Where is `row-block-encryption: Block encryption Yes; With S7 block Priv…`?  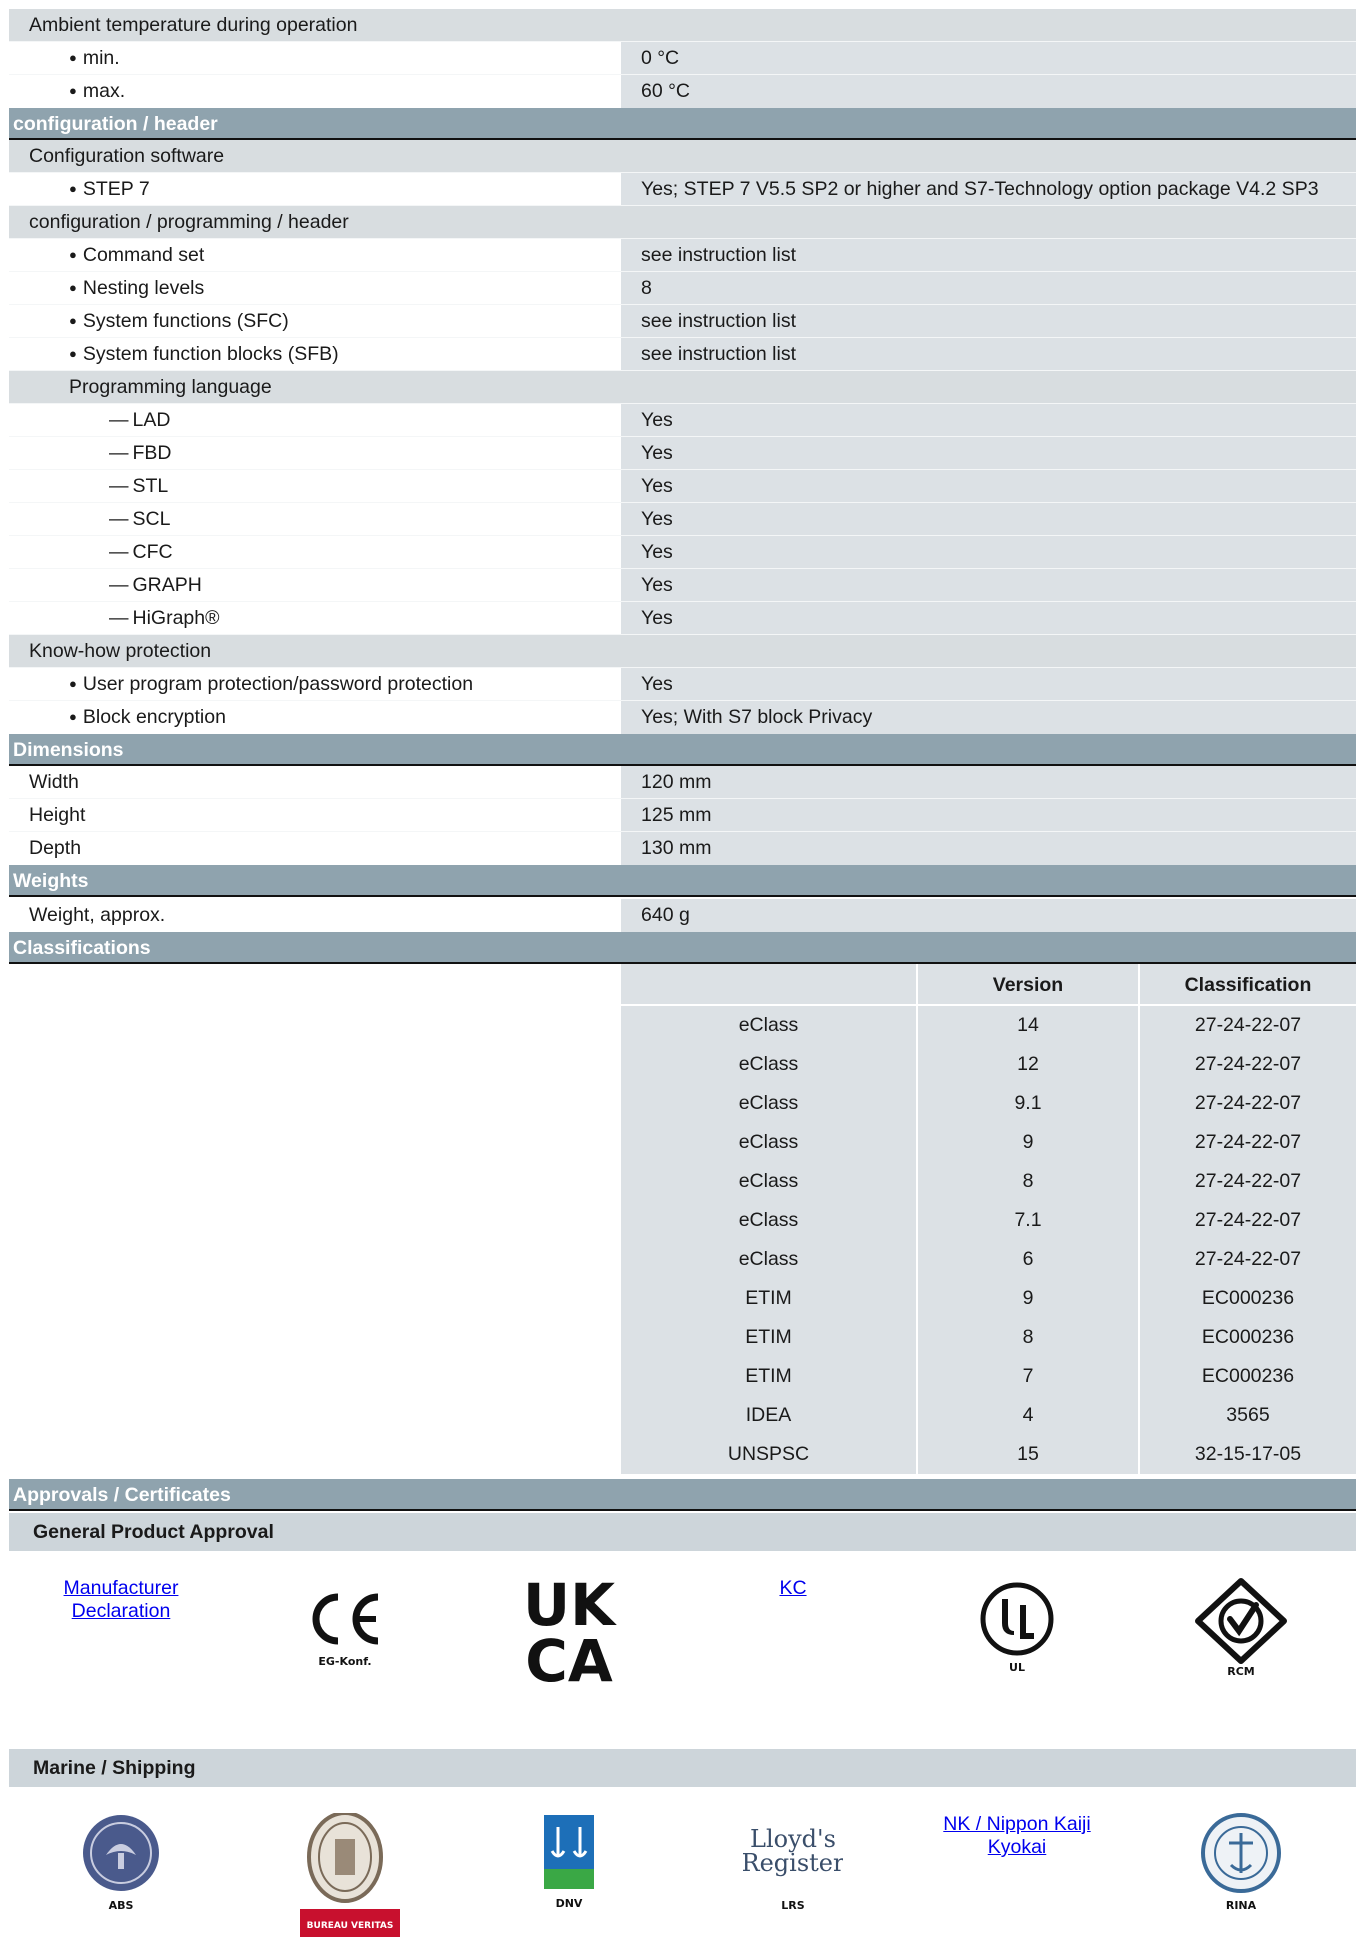
row-block-encryption: Block encryption Yes; With S7 block Priv… is located at coordinates (682, 717).